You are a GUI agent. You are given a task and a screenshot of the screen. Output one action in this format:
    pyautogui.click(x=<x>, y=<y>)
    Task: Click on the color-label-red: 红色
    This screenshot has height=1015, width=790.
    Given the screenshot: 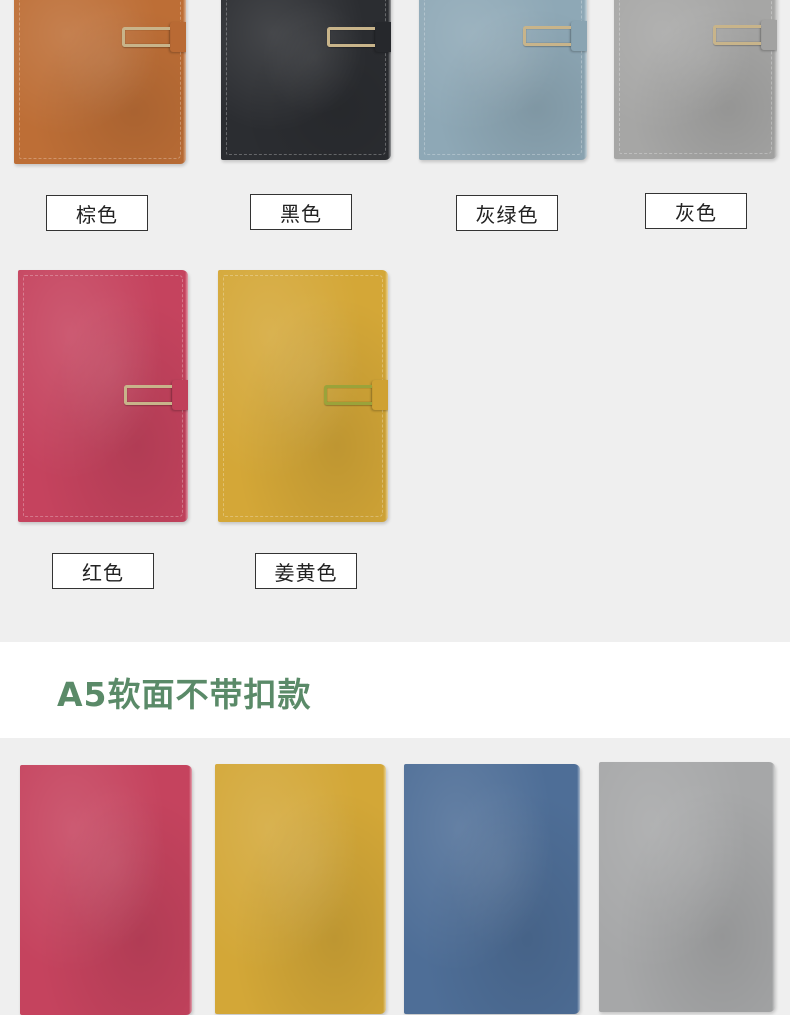 What is the action you would take?
    pyautogui.click(x=103, y=571)
    